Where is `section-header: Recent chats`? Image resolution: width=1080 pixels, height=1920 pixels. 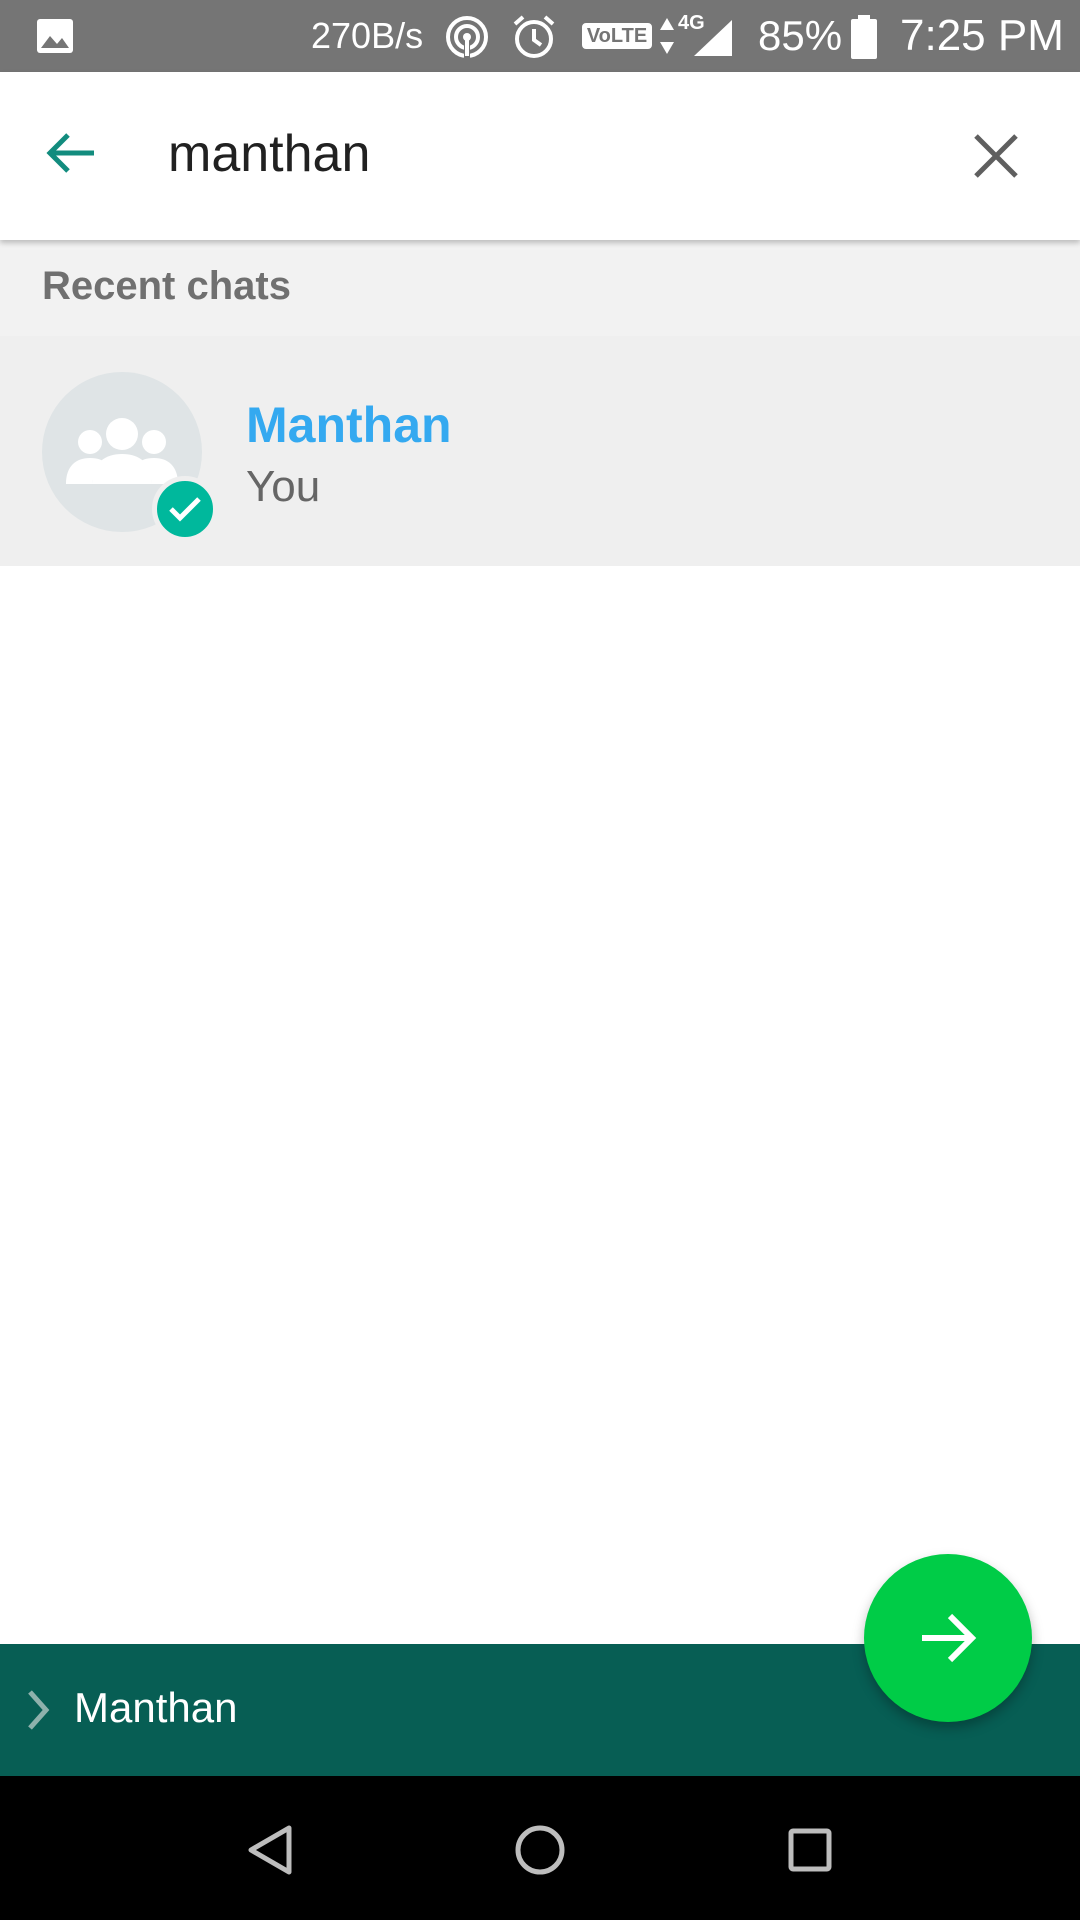
section-header: Recent chats is located at coordinates (540, 288).